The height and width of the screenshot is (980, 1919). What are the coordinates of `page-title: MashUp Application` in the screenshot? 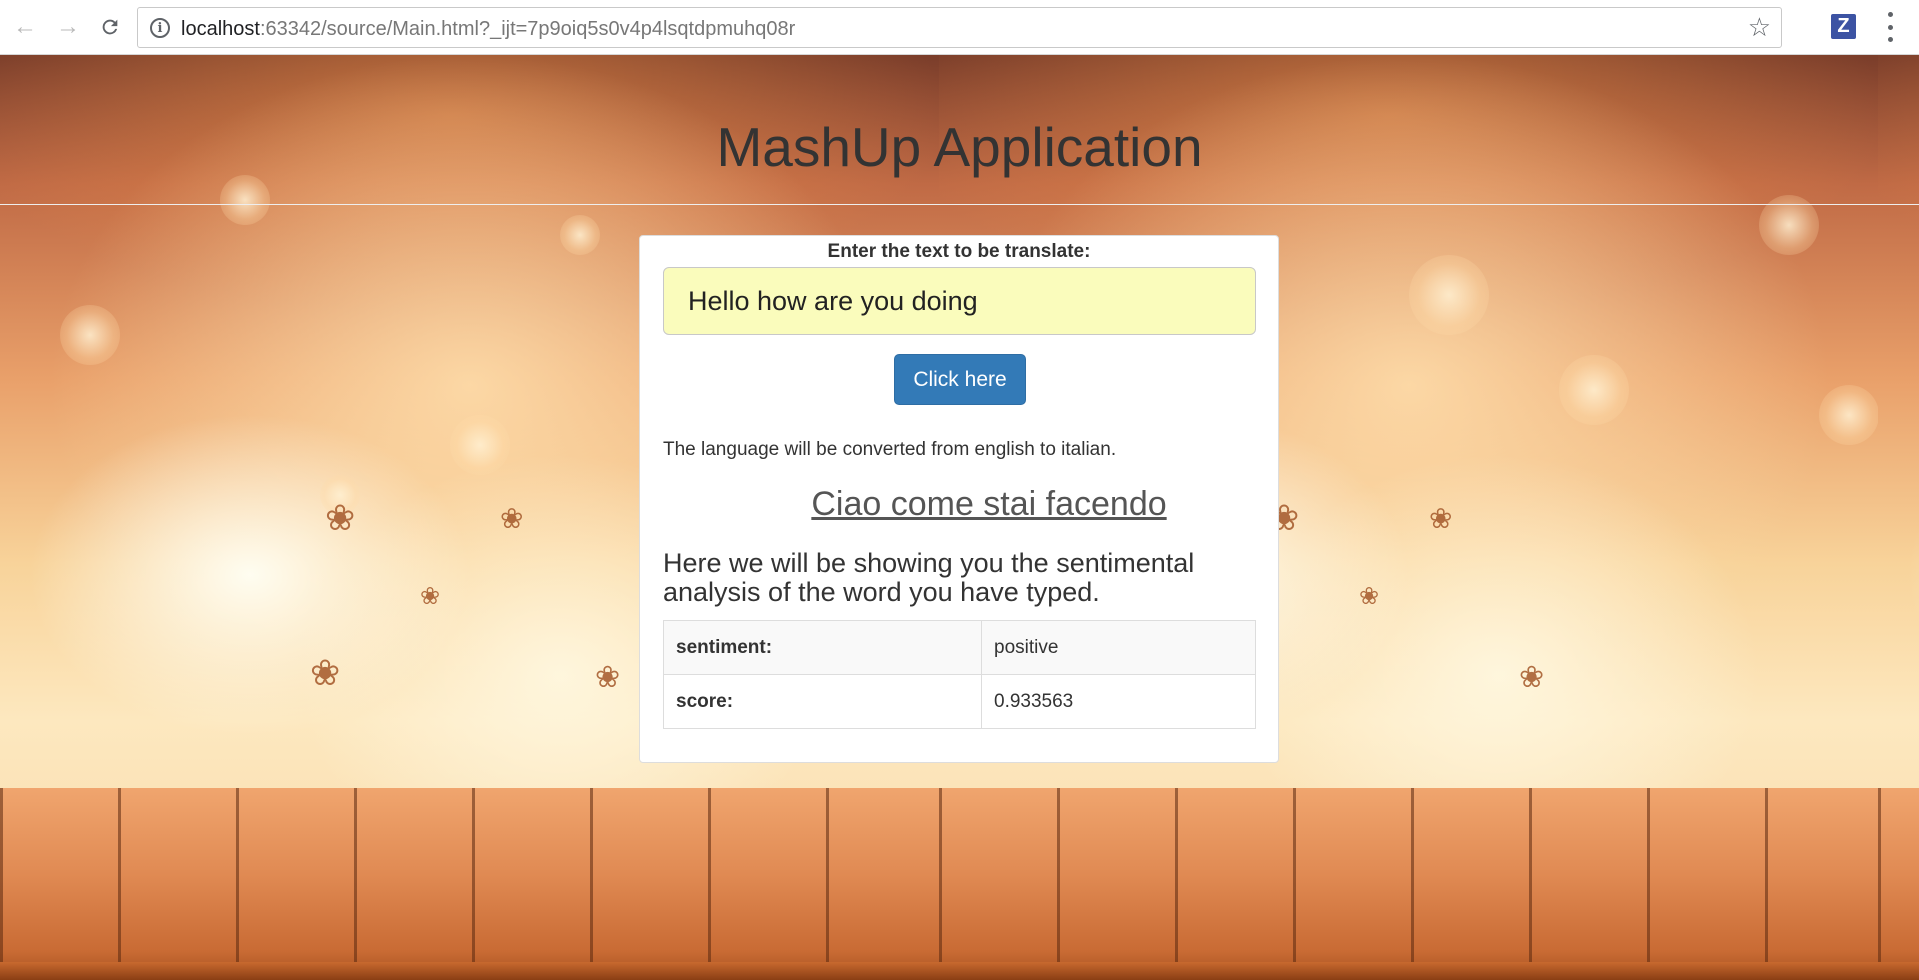 It's located at (959, 147).